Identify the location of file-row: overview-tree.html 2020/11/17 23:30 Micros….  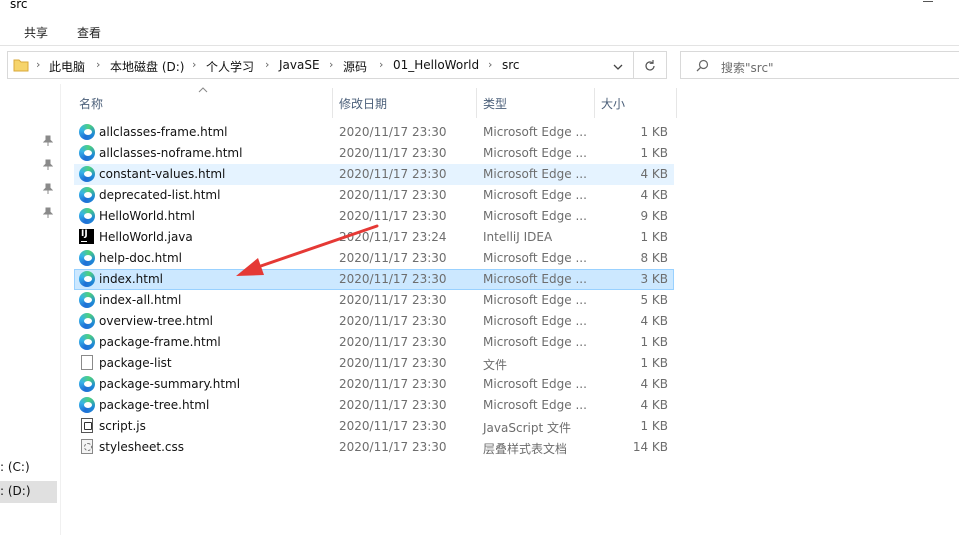
(374, 321).